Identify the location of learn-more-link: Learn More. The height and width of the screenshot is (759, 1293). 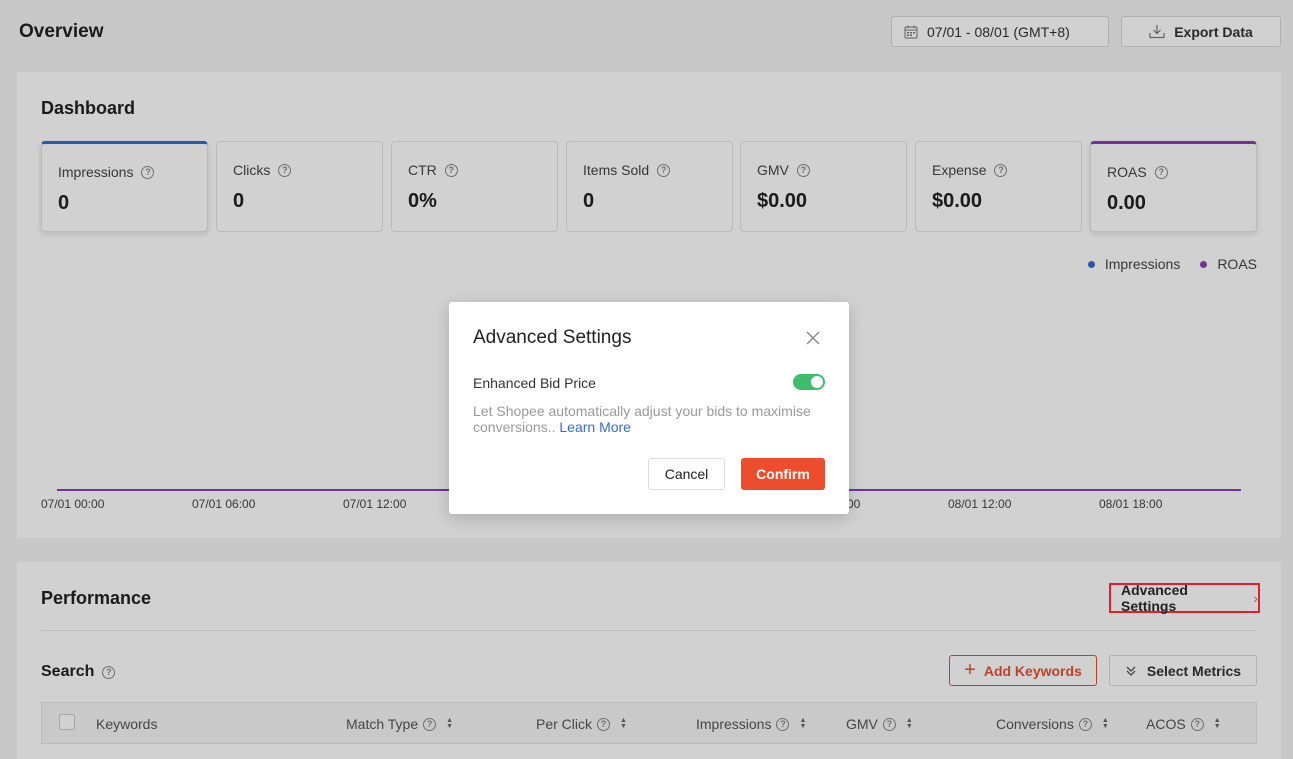
(595, 427).